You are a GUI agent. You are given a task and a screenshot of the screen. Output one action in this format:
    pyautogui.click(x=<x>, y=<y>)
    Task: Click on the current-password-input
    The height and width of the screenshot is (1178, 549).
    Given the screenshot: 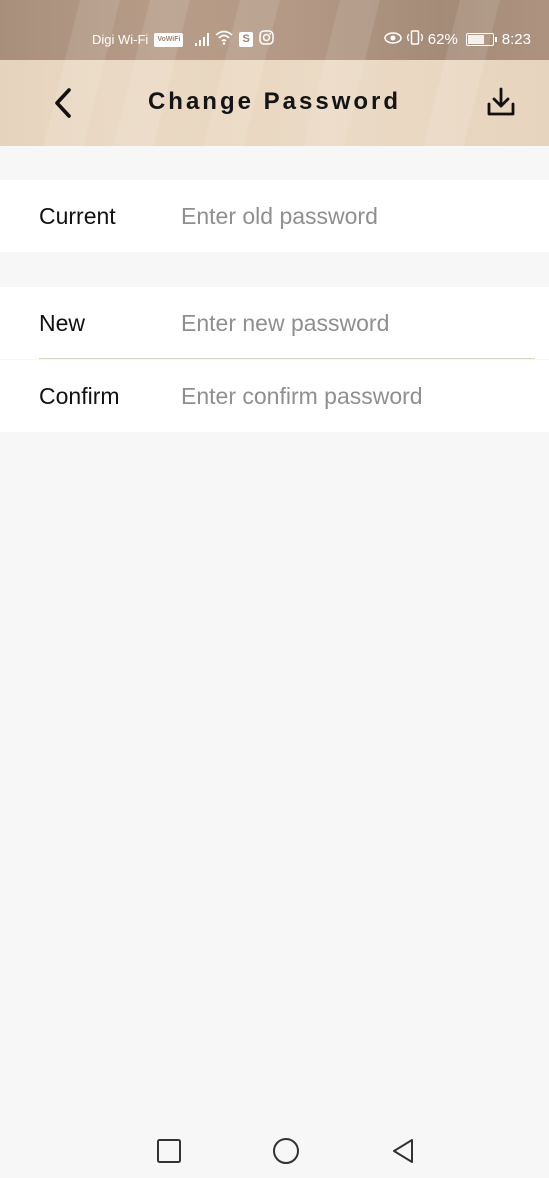 What is the action you would take?
    pyautogui.click(x=355, y=216)
    